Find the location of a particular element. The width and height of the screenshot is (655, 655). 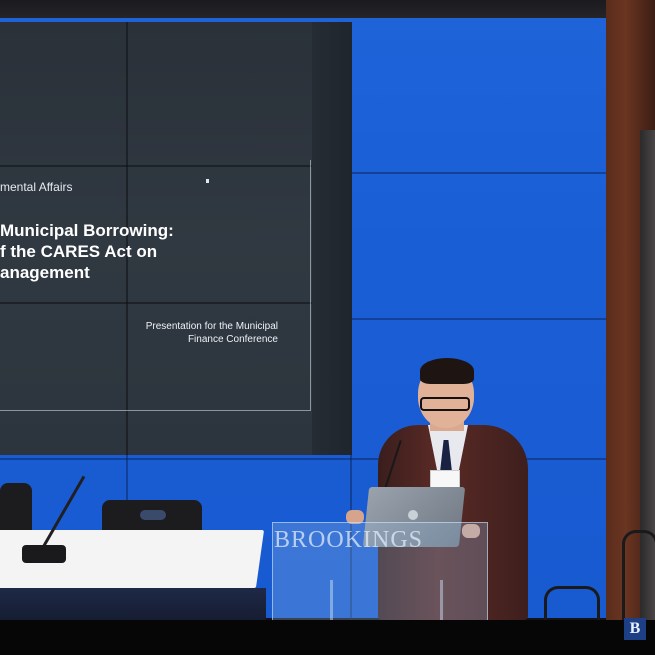

table-skirt is located at coordinates (133, 604).